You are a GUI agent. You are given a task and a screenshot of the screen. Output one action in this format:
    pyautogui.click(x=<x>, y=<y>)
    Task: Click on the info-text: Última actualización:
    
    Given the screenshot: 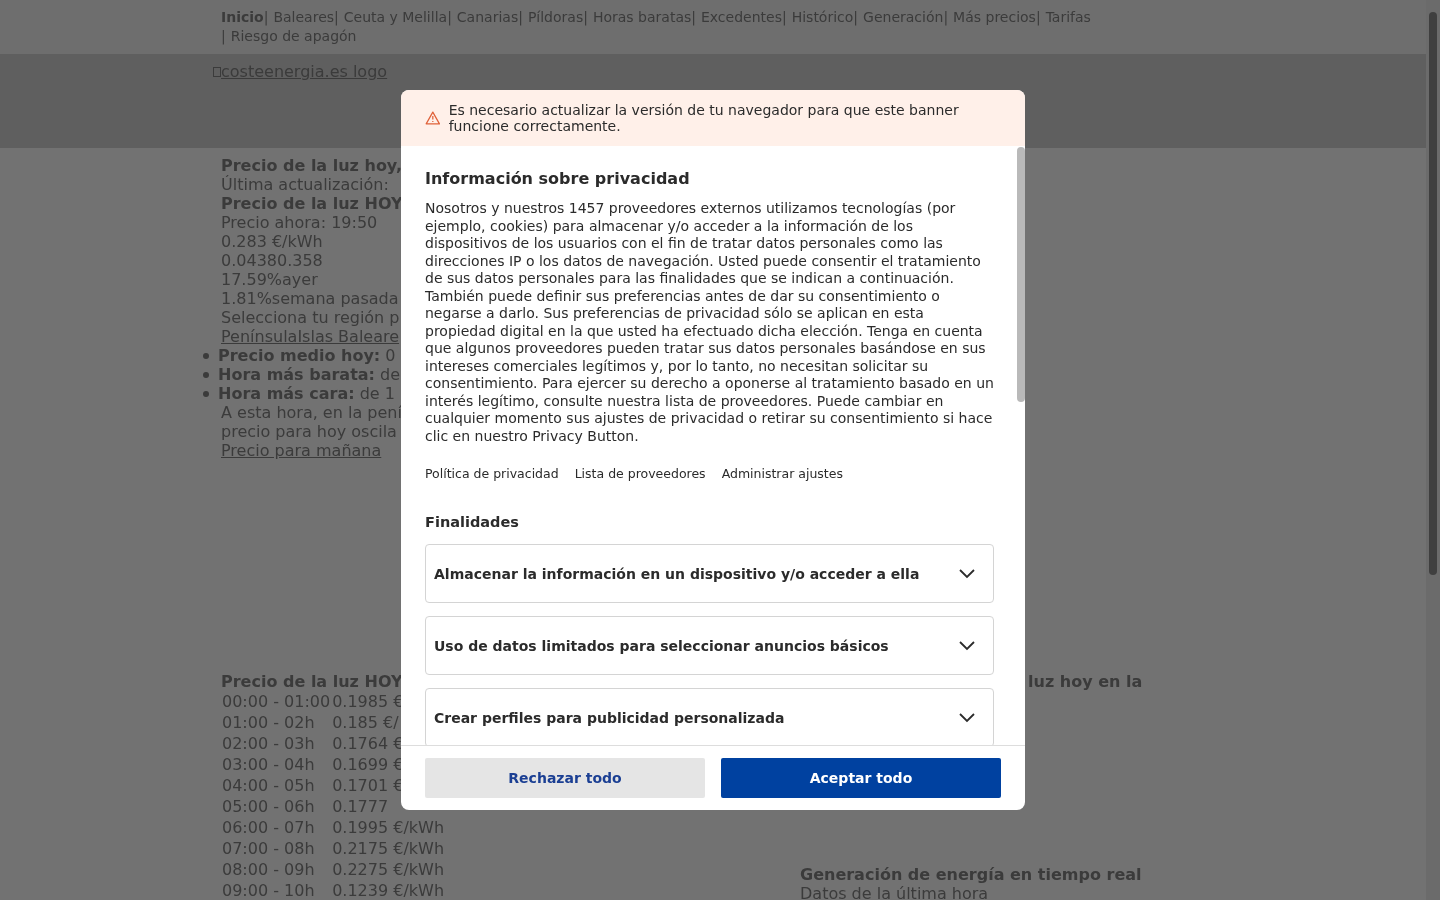 What is the action you would take?
    pyautogui.click(x=305, y=184)
    